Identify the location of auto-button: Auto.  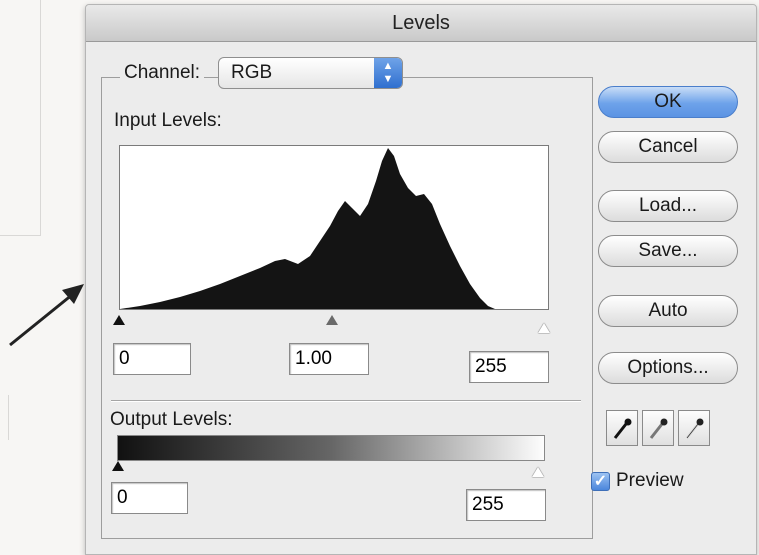
(668, 311).